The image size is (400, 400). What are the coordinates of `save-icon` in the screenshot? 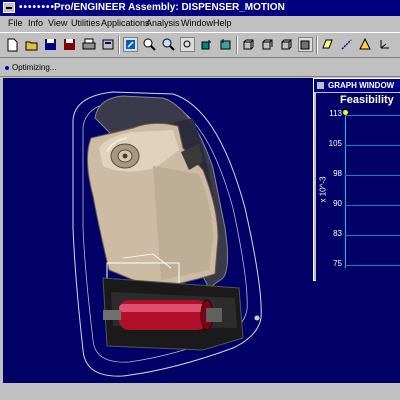 It's located at (50, 44).